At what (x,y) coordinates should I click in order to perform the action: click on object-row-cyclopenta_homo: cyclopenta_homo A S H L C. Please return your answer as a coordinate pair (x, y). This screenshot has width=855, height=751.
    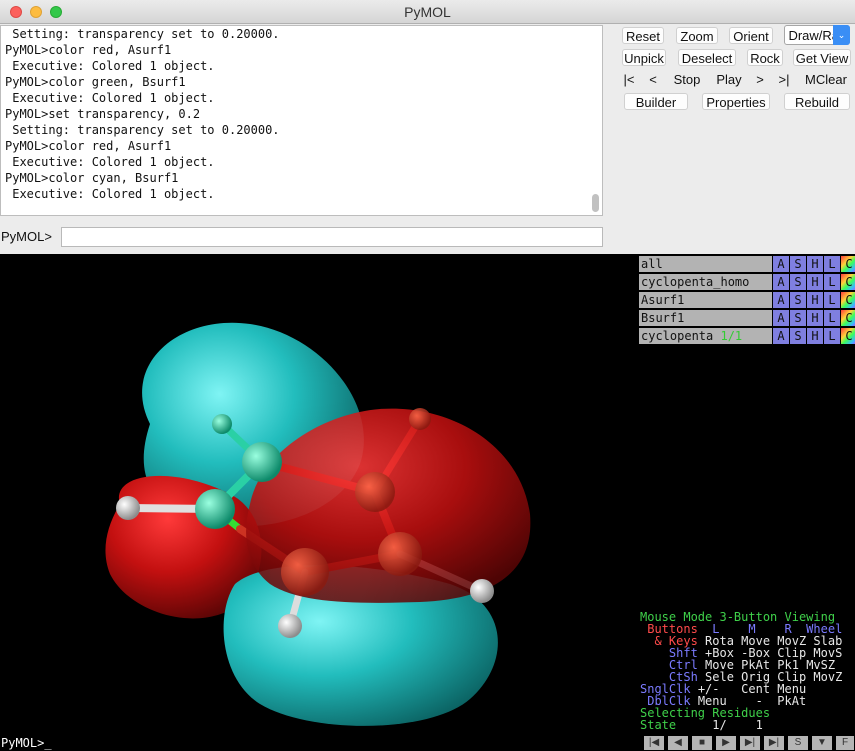
    Looking at the image, I should click on (747, 282).